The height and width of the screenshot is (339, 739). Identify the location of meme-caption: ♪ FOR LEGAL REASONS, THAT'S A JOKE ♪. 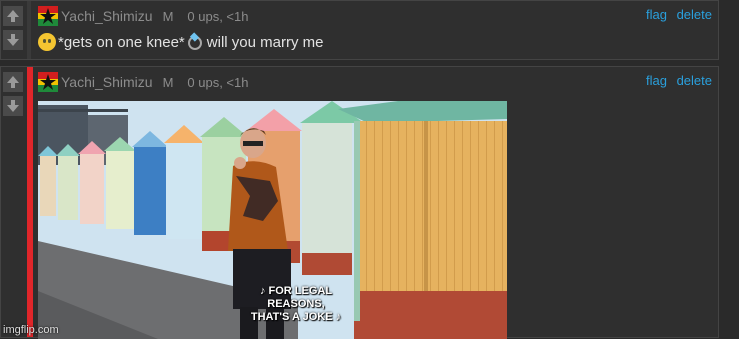
(296, 304).